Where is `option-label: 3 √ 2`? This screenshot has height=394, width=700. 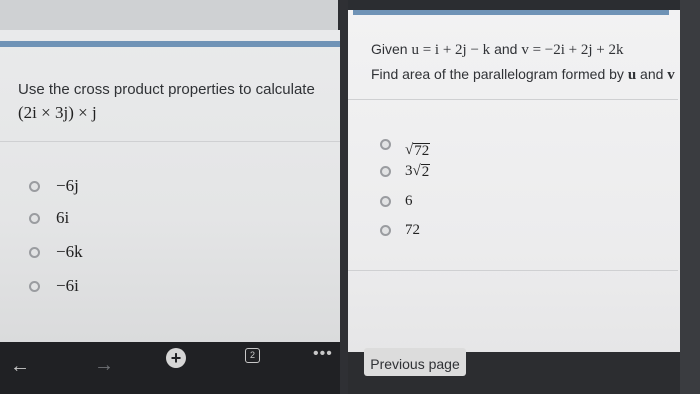 option-label: 3 √ 2 is located at coordinates (418, 171).